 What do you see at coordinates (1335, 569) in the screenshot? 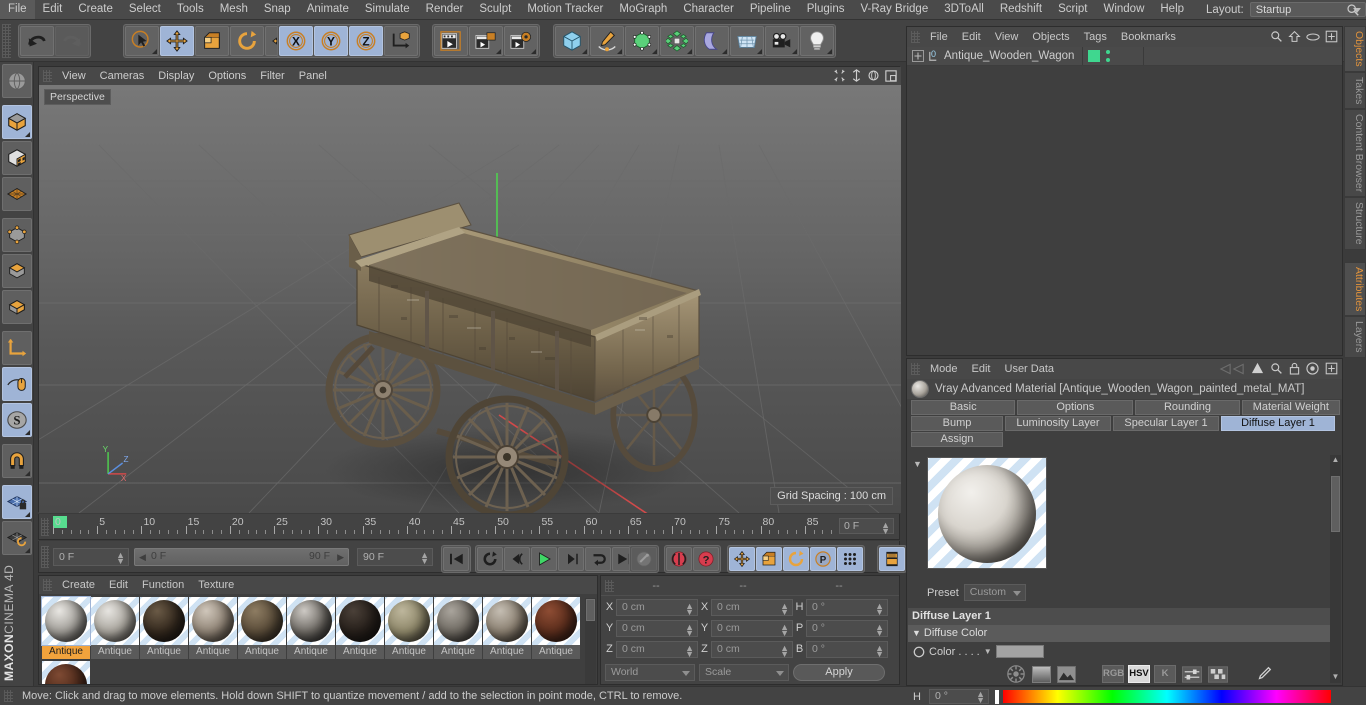
I see `attributes-scrollbar: ▲ ▼` at bounding box center [1335, 569].